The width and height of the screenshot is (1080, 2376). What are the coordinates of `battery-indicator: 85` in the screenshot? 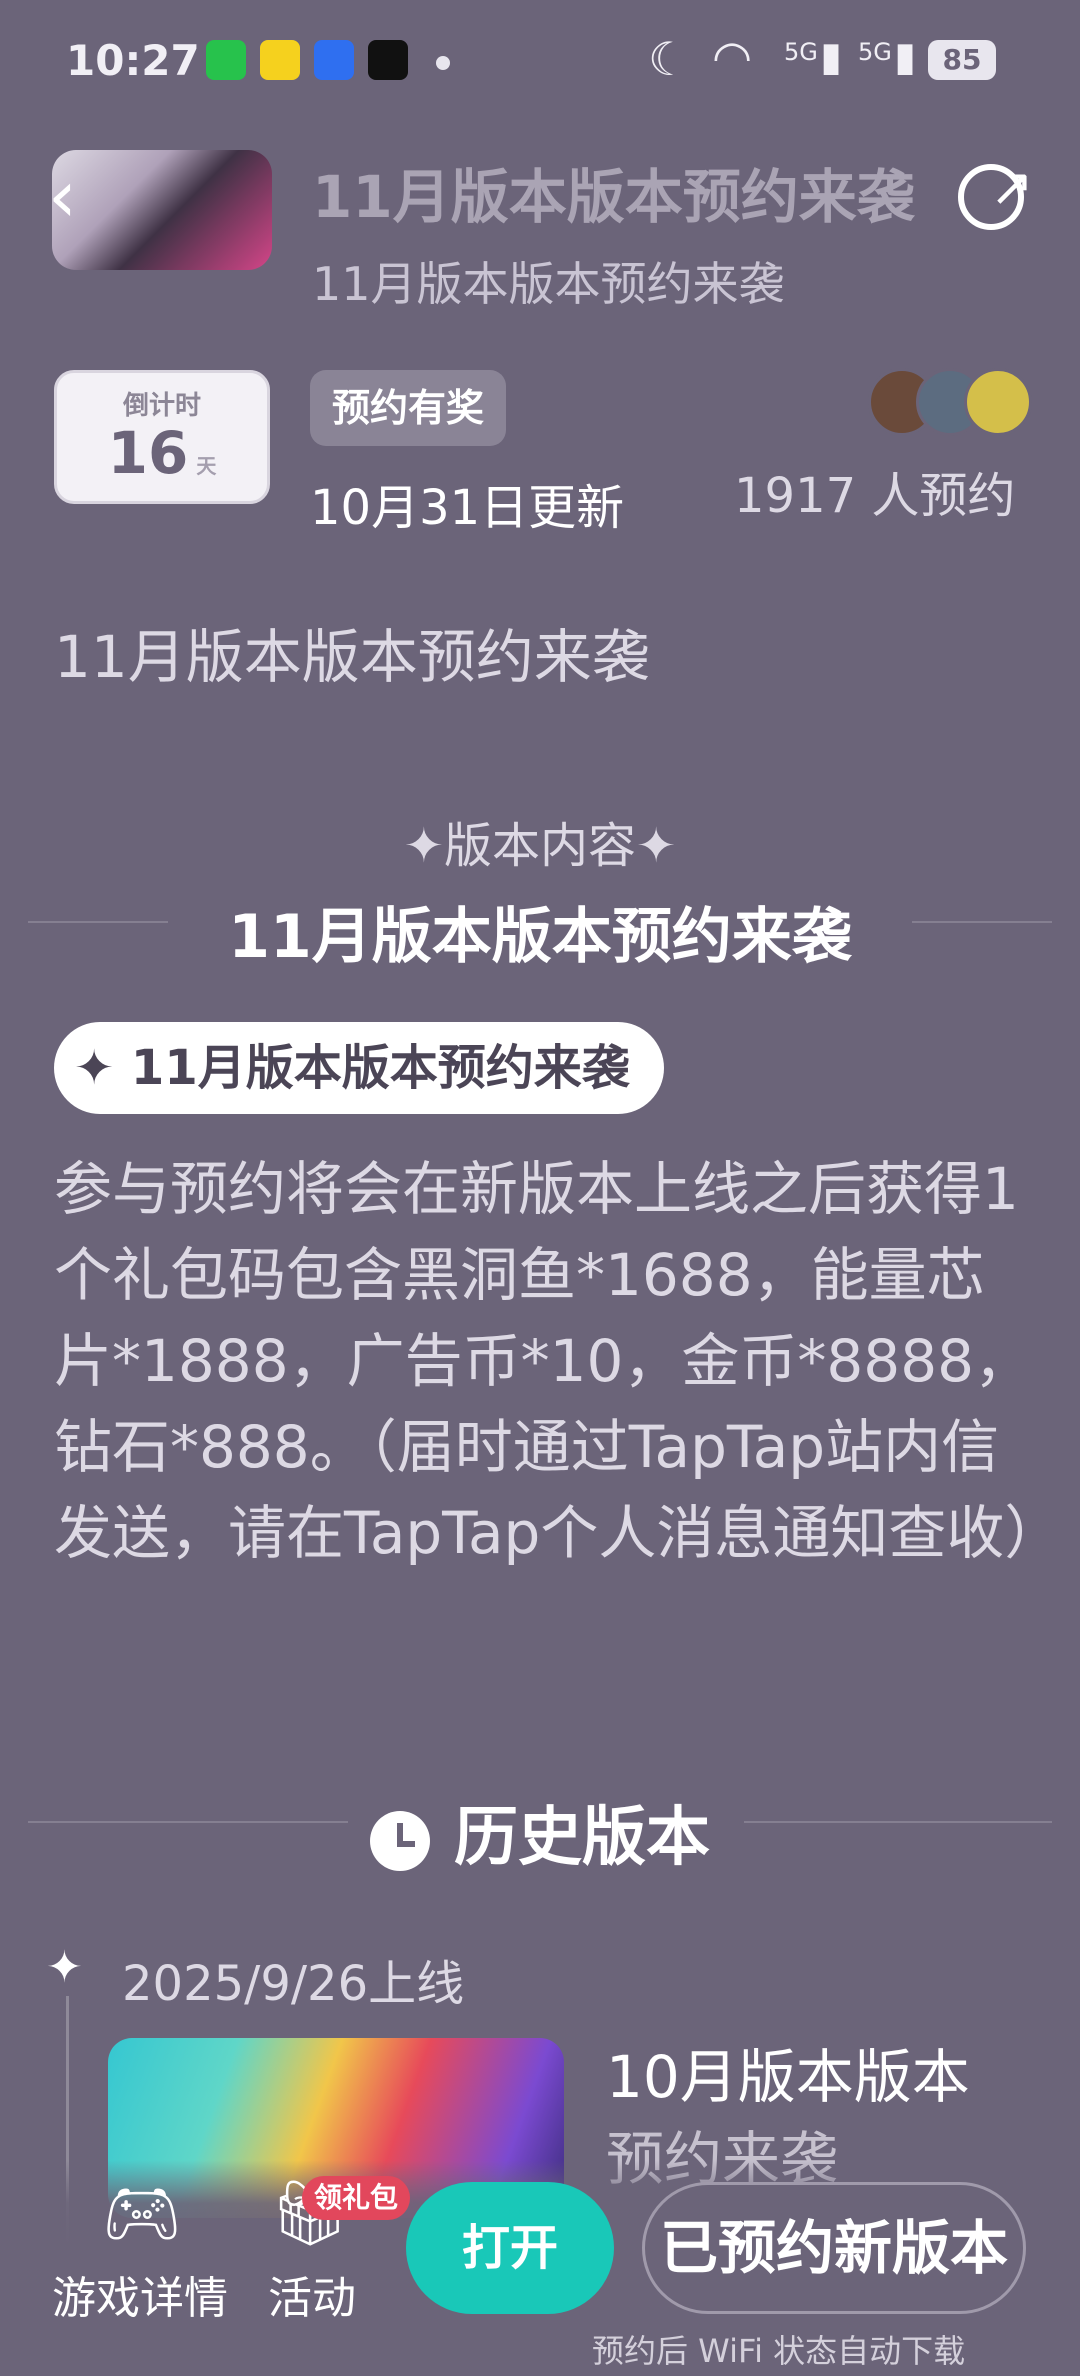 It's located at (962, 60).